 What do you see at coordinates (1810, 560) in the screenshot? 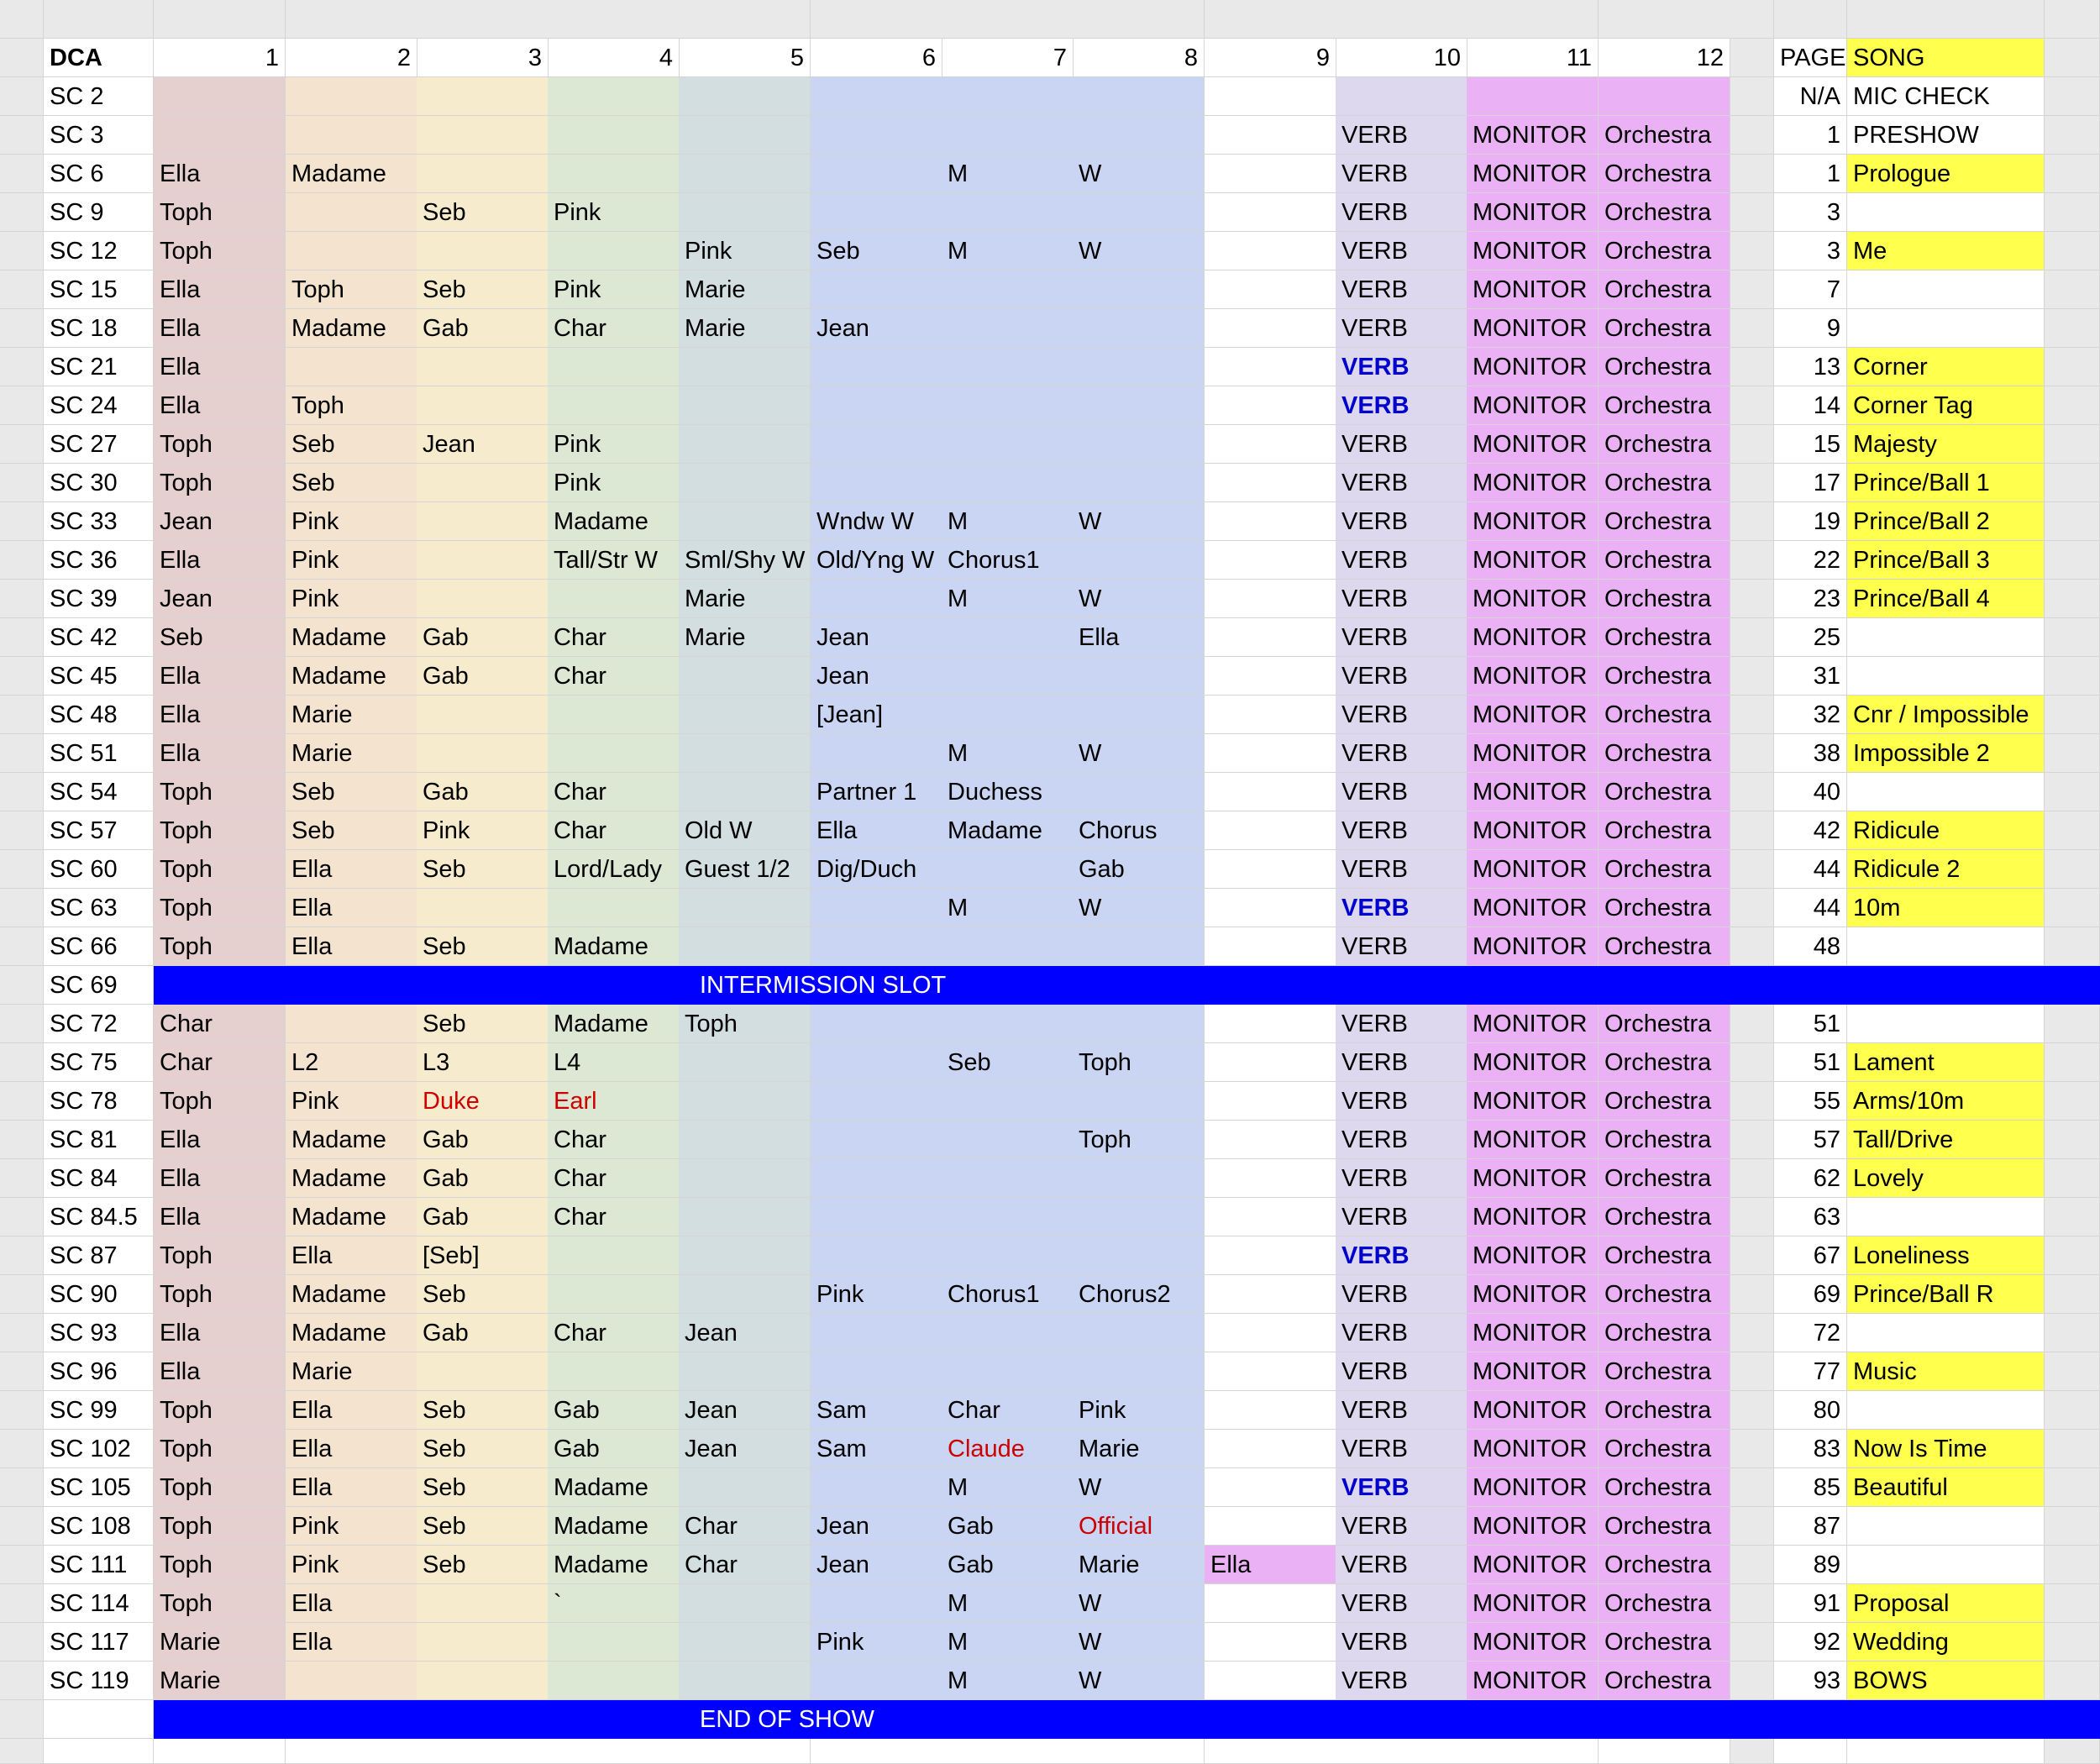
I see `page-cell: 22` at bounding box center [1810, 560].